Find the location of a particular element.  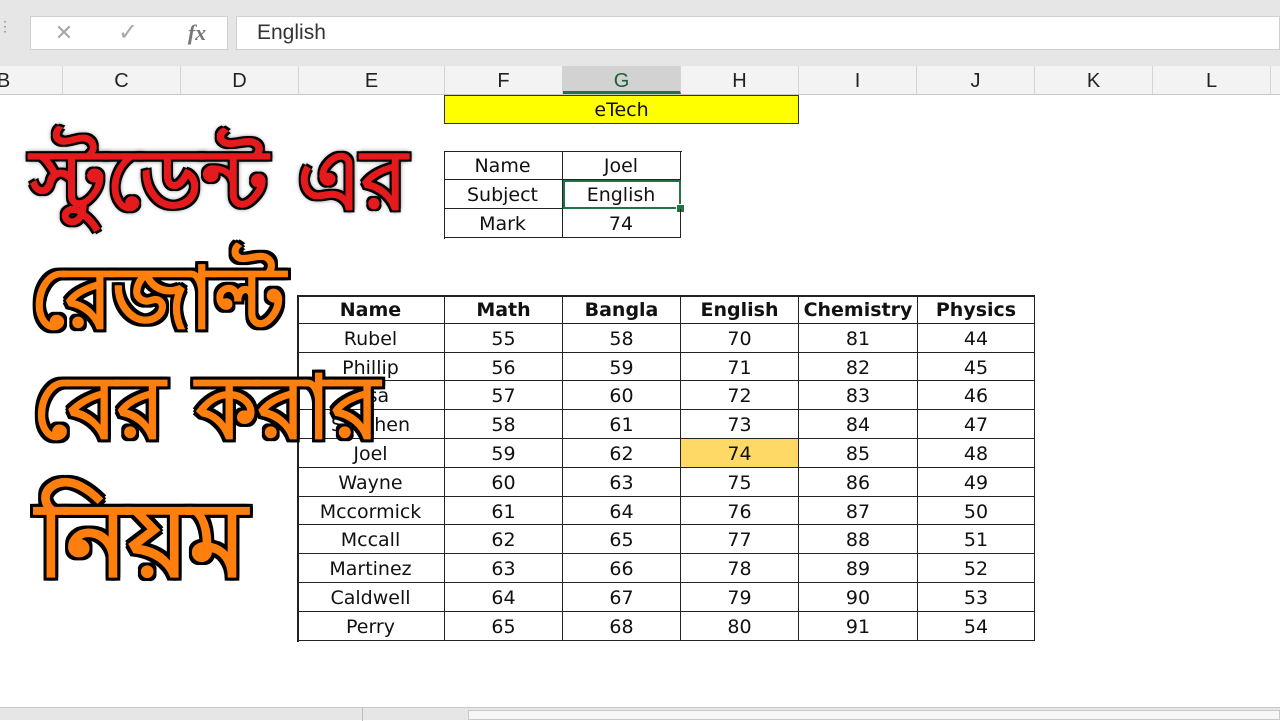

mark-cell: 68 is located at coordinates (622, 626).